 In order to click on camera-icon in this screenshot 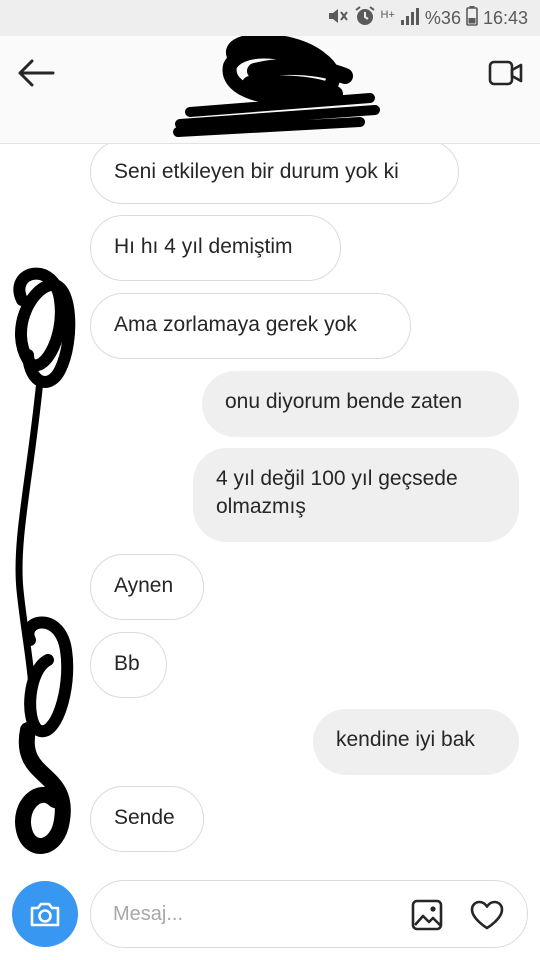, I will do `click(45, 914)`.